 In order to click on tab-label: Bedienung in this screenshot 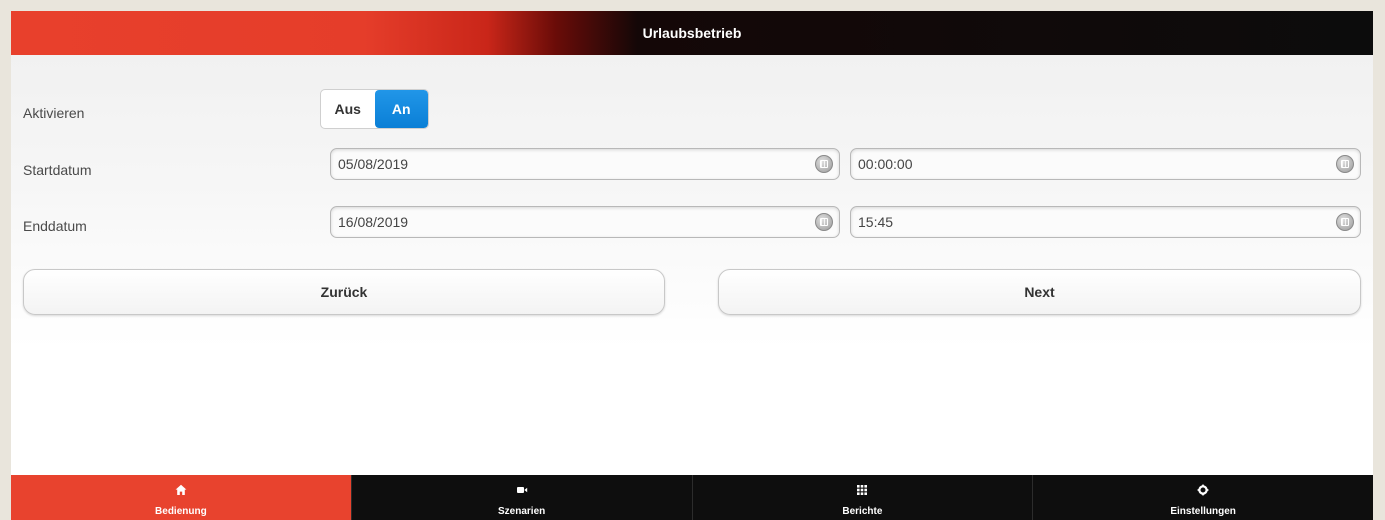, I will do `click(181, 511)`.